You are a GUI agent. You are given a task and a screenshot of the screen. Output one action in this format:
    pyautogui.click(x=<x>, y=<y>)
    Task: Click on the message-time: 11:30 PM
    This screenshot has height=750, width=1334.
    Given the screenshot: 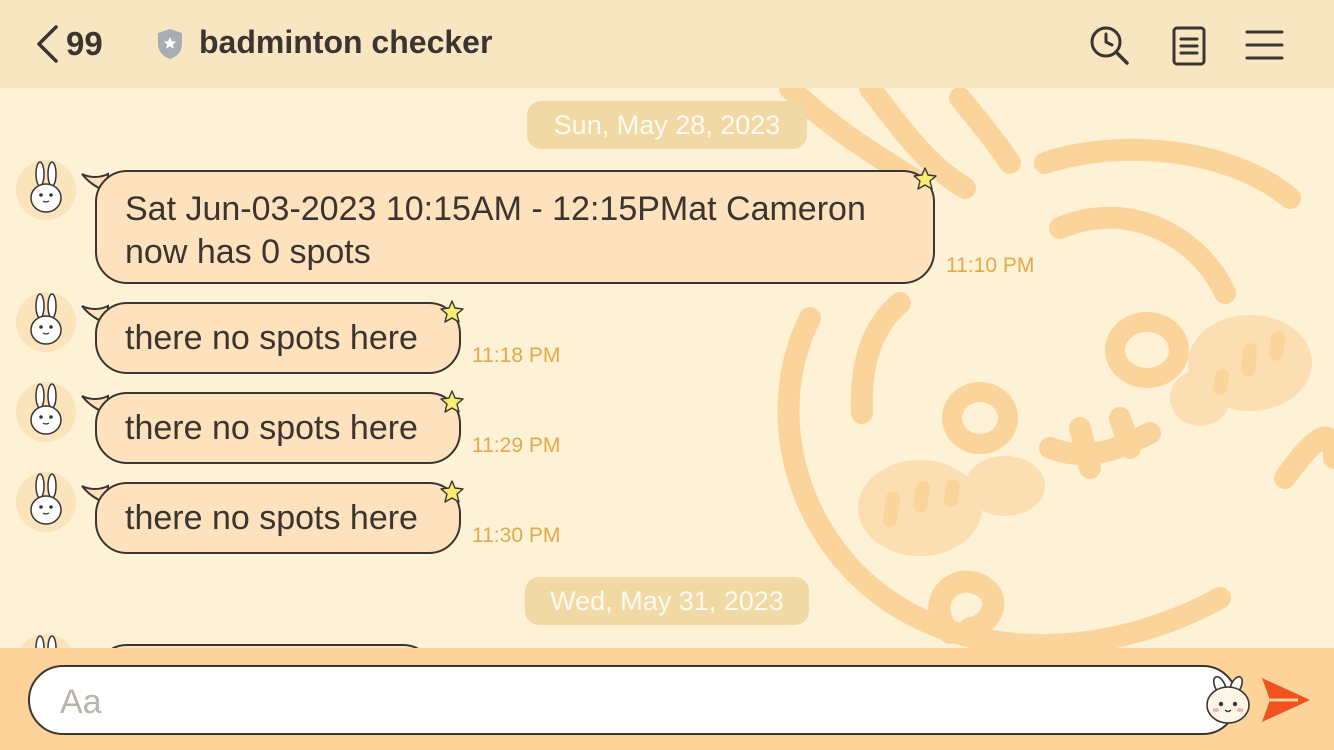 What is the action you would take?
    pyautogui.click(x=516, y=535)
    